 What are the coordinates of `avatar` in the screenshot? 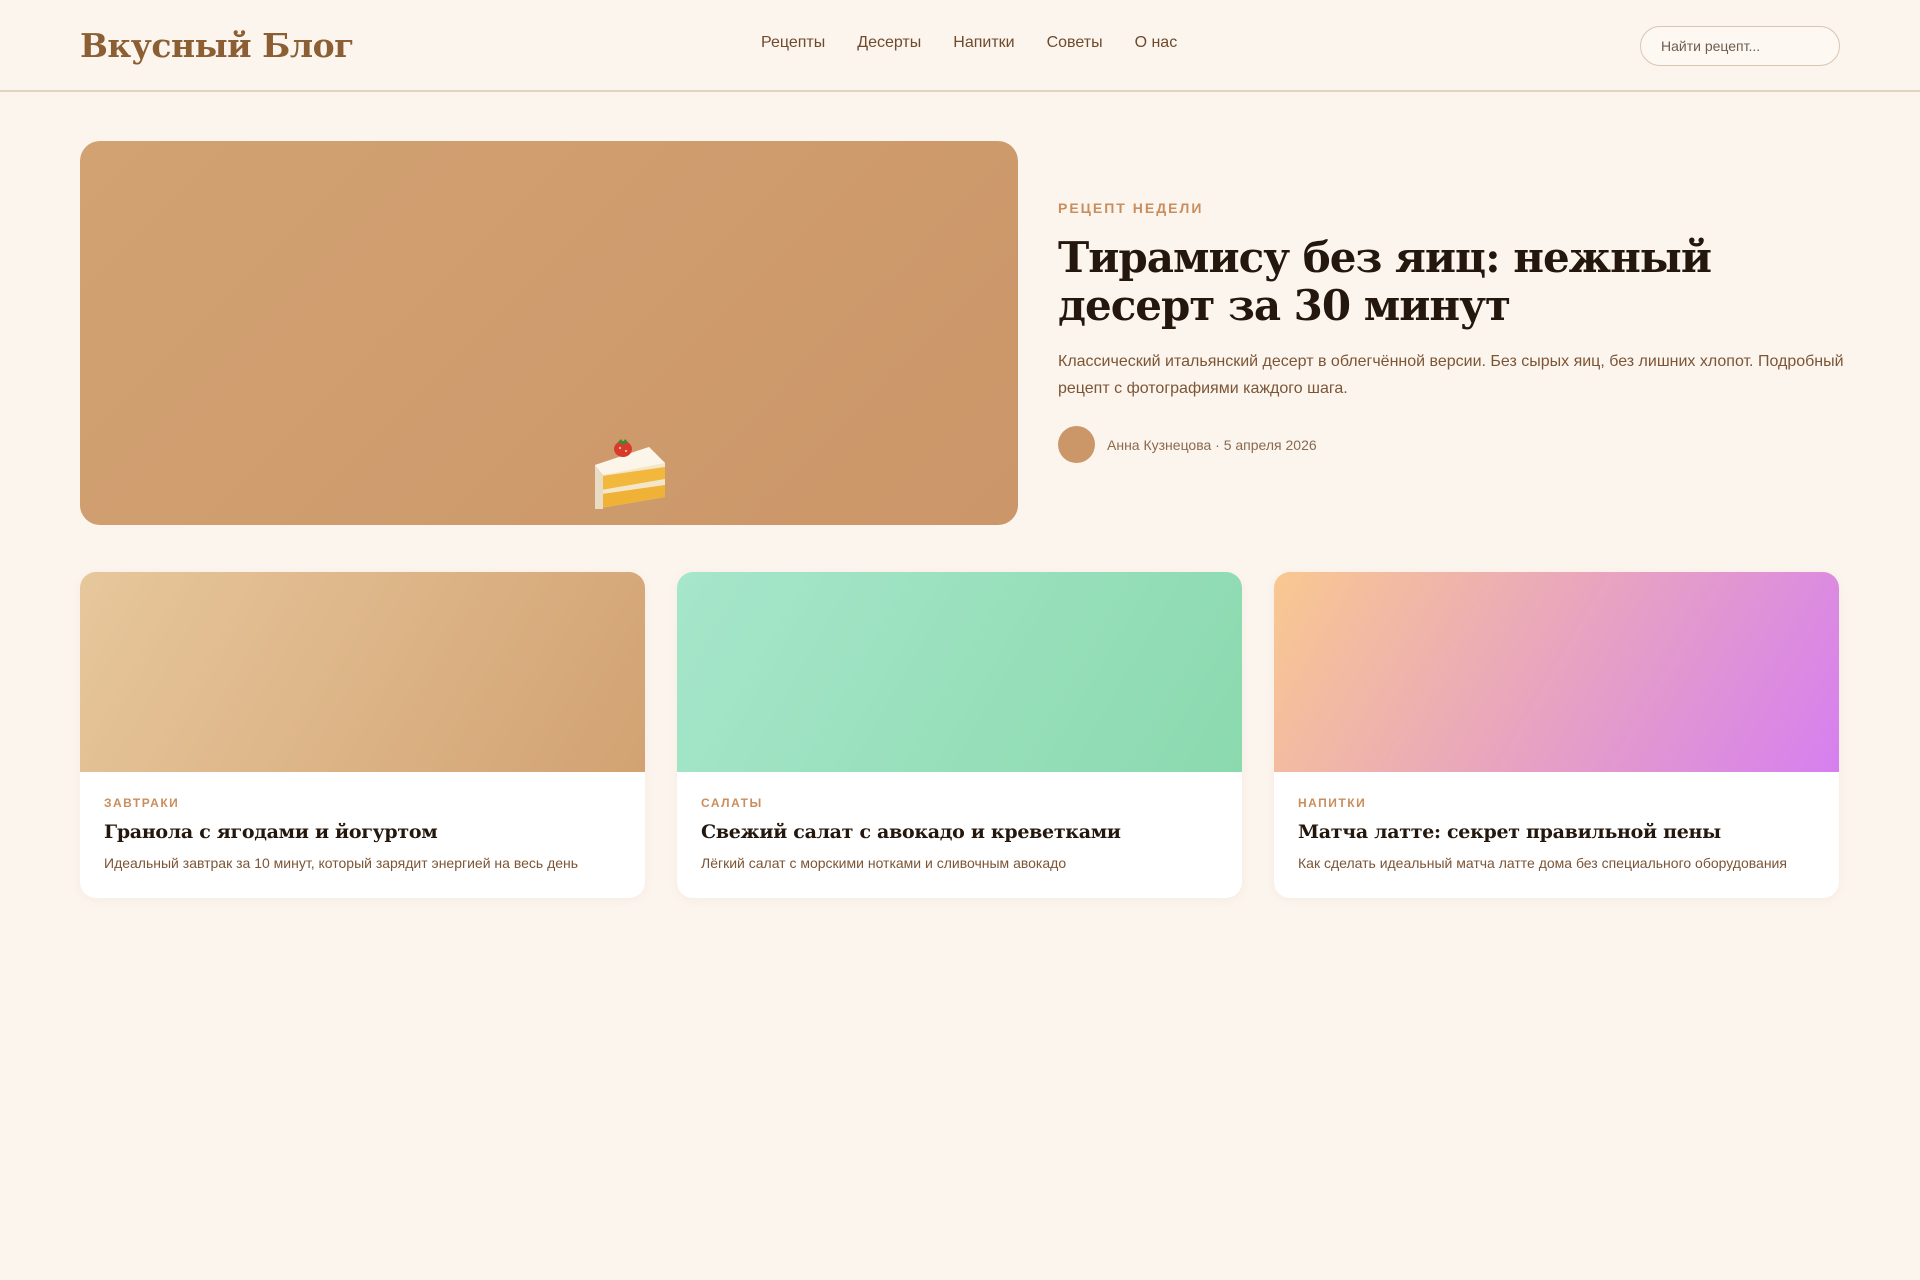 It's located at (1076, 444).